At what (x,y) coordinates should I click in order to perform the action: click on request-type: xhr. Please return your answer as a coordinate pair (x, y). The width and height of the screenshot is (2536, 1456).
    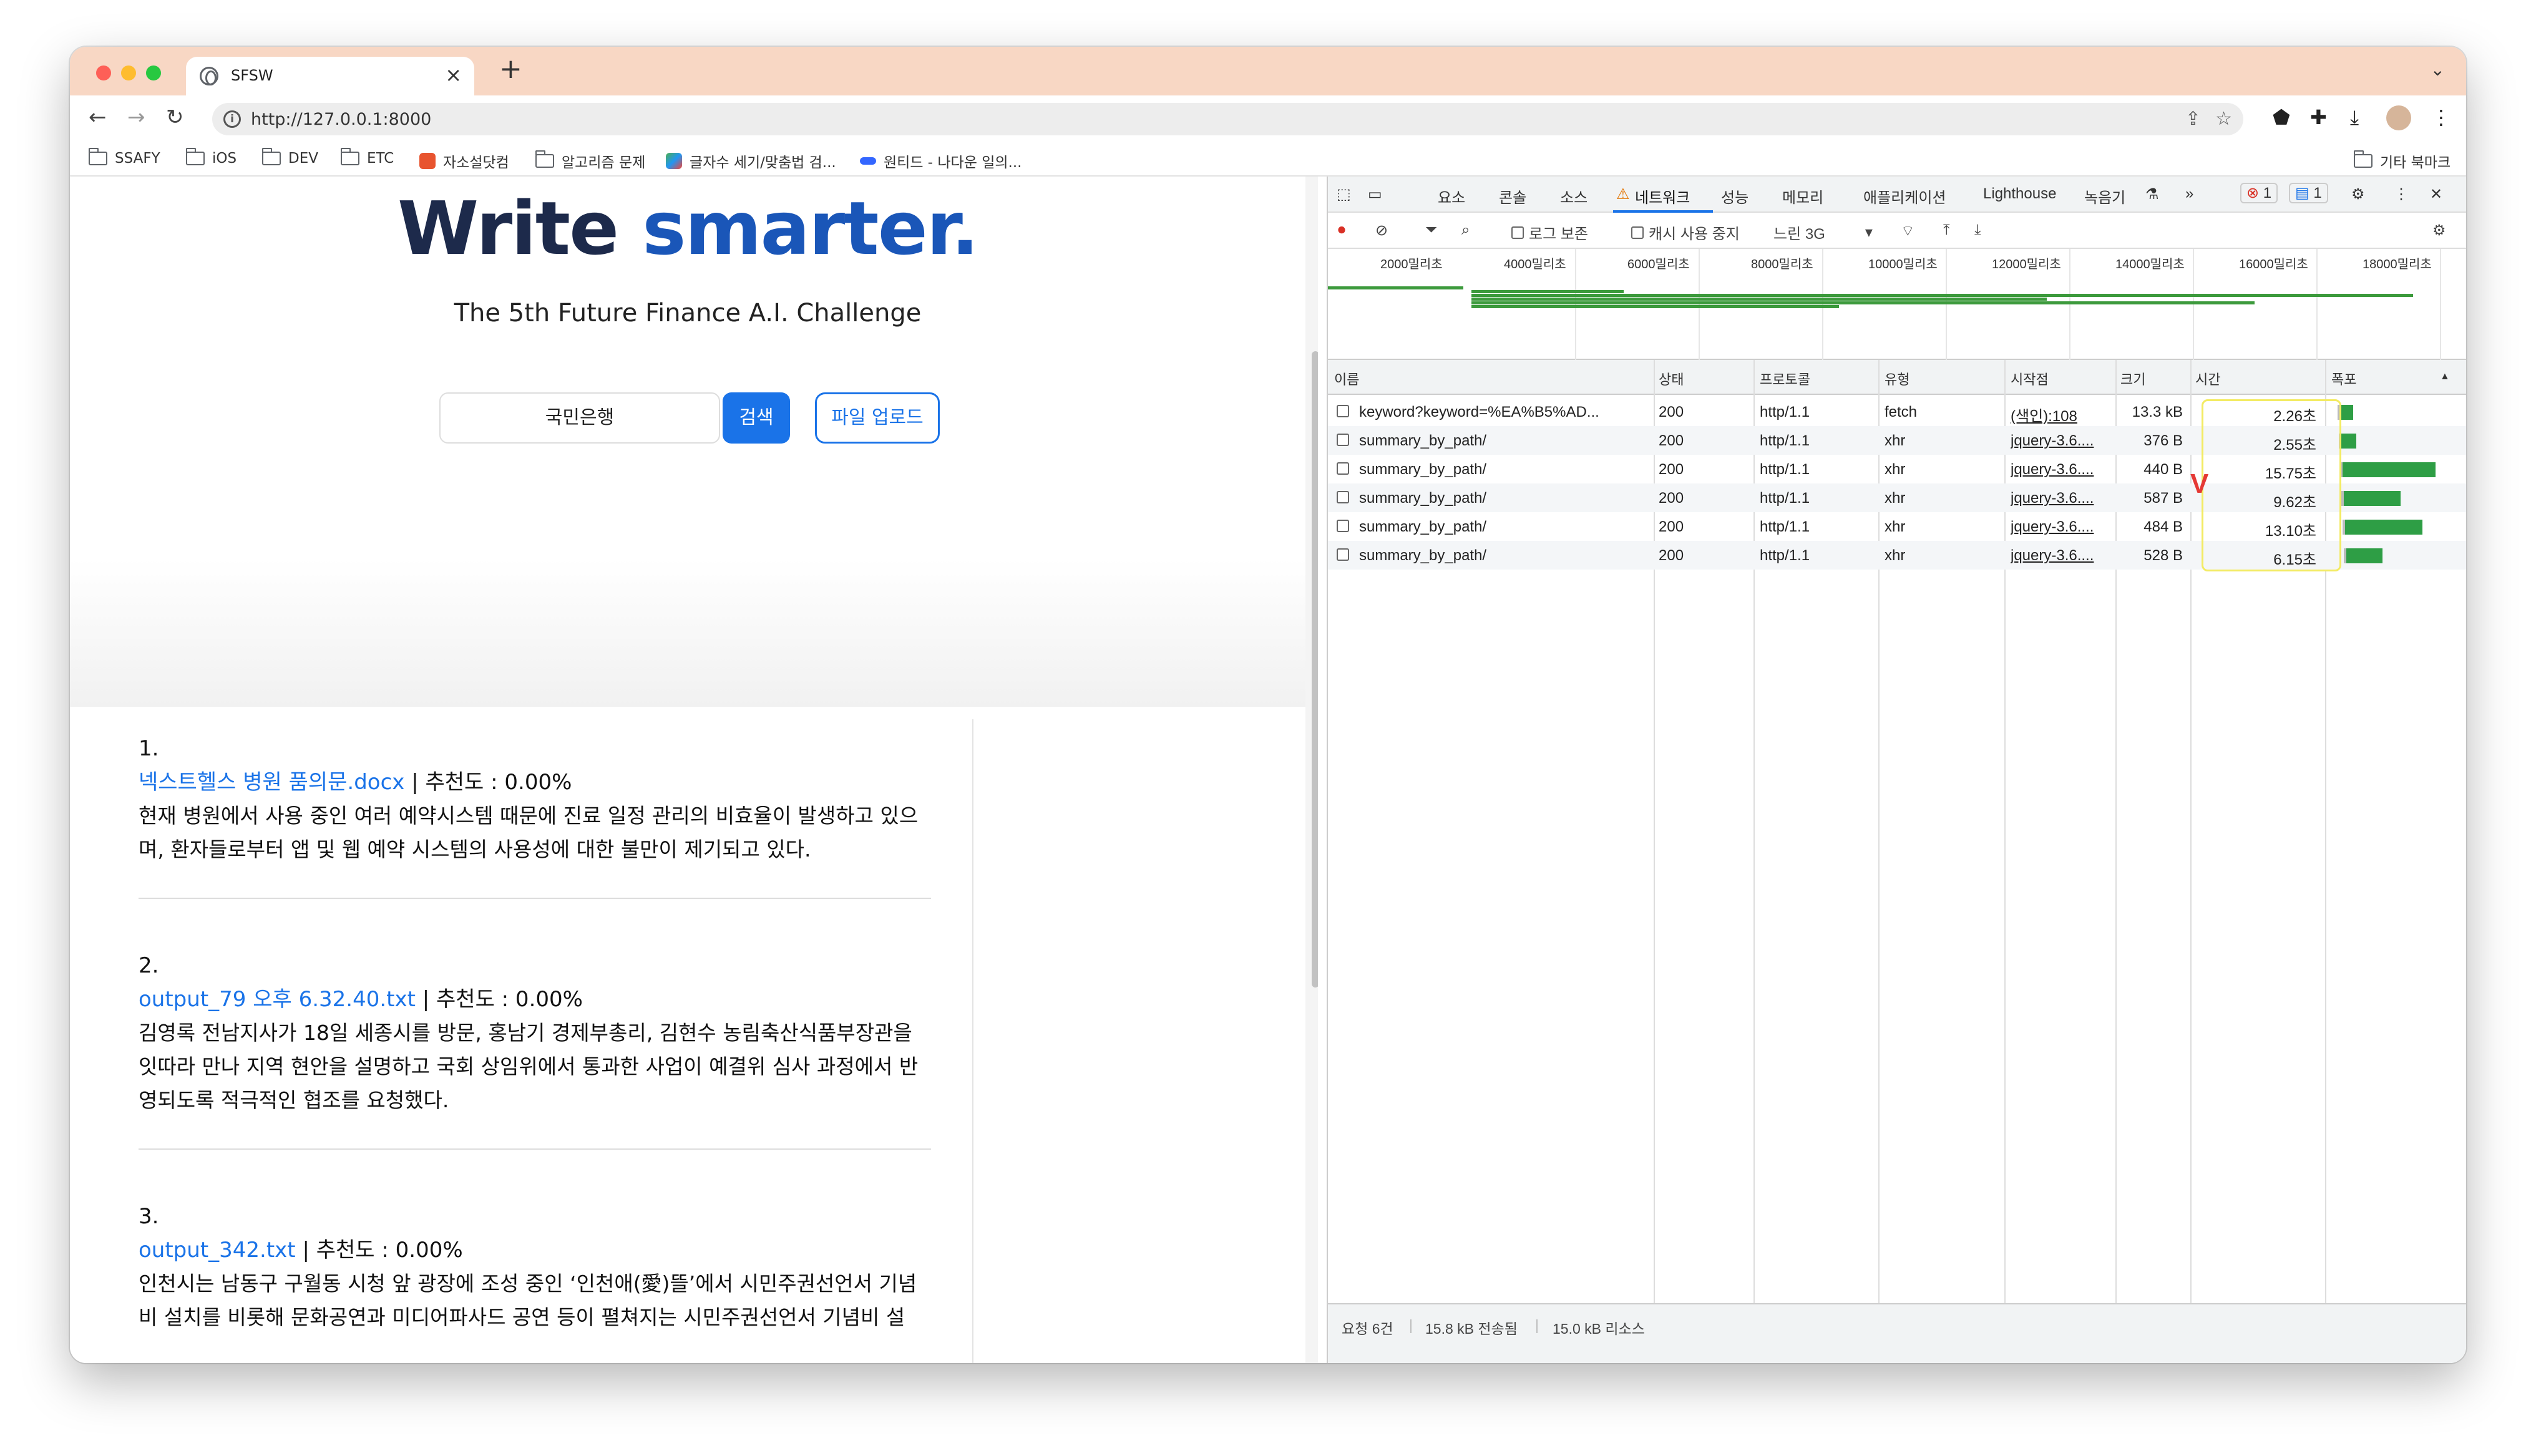
    Looking at the image, I should click on (1895, 526).